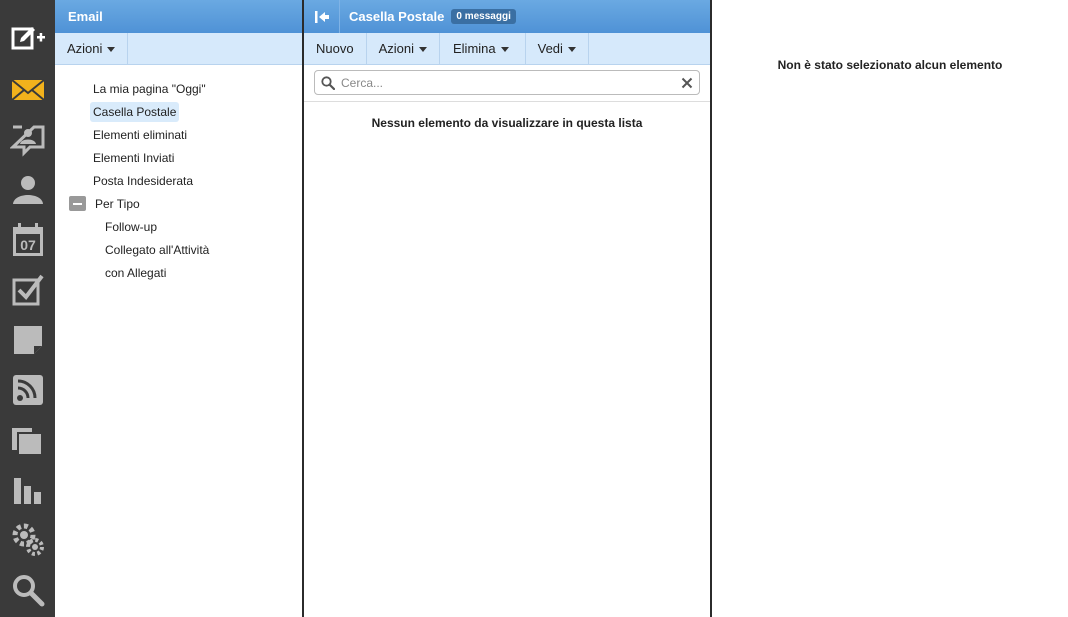  I want to click on chat-icon, so click(26, 141).